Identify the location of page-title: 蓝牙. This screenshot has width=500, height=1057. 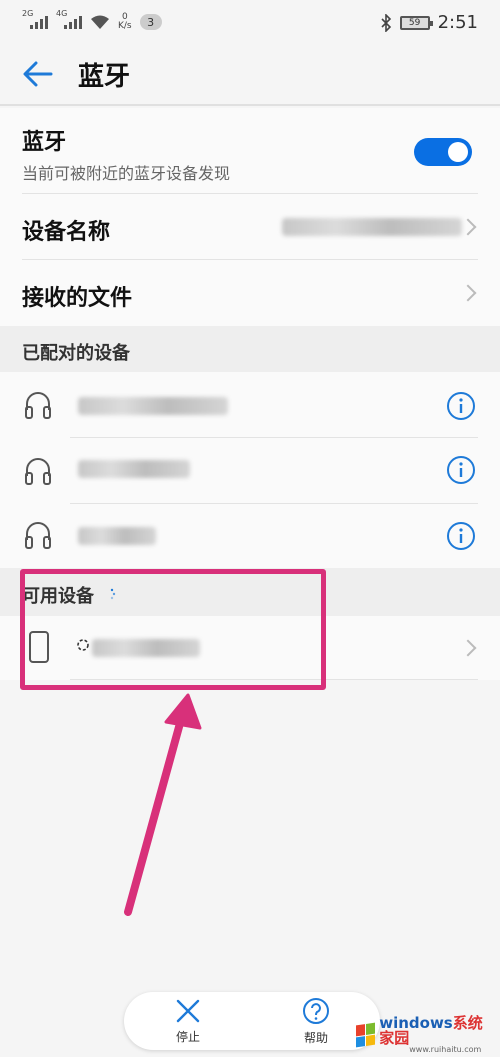
(104, 76).